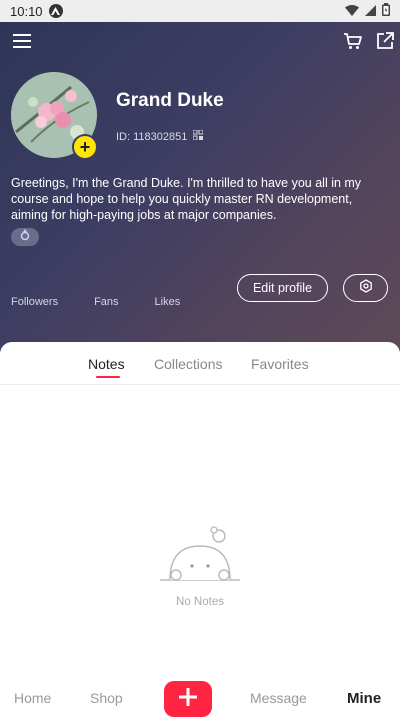  I want to click on settings-button, so click(365, 288).